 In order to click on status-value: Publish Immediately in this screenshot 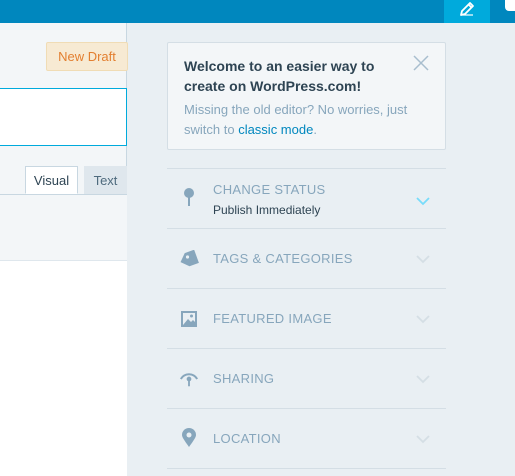, I will do `click(267, 210)`.